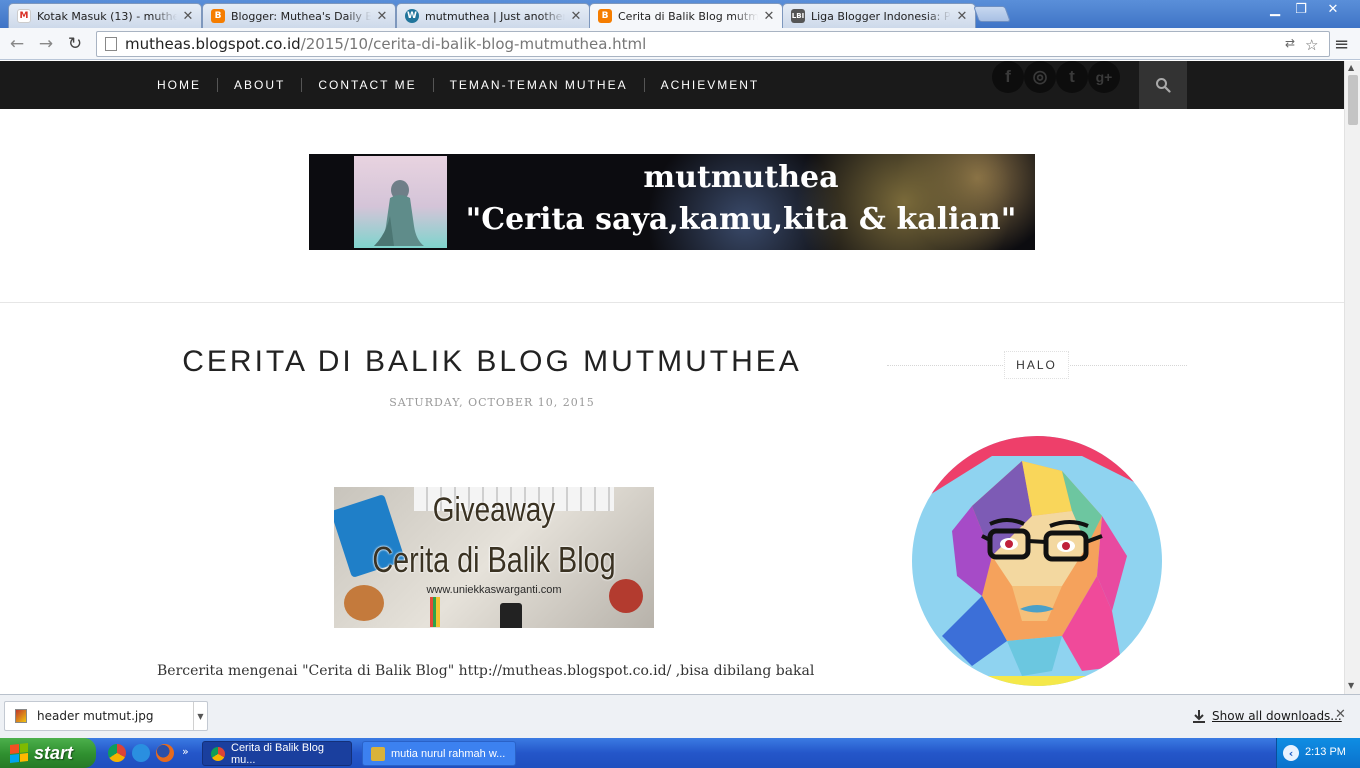 The width and height of the screenshot is (1360, 768). What do you see at coordinates (709, 85) in the screenshot?
I see `nav-achievement: ACHIEVMENT` at bounding box center [709, 85].